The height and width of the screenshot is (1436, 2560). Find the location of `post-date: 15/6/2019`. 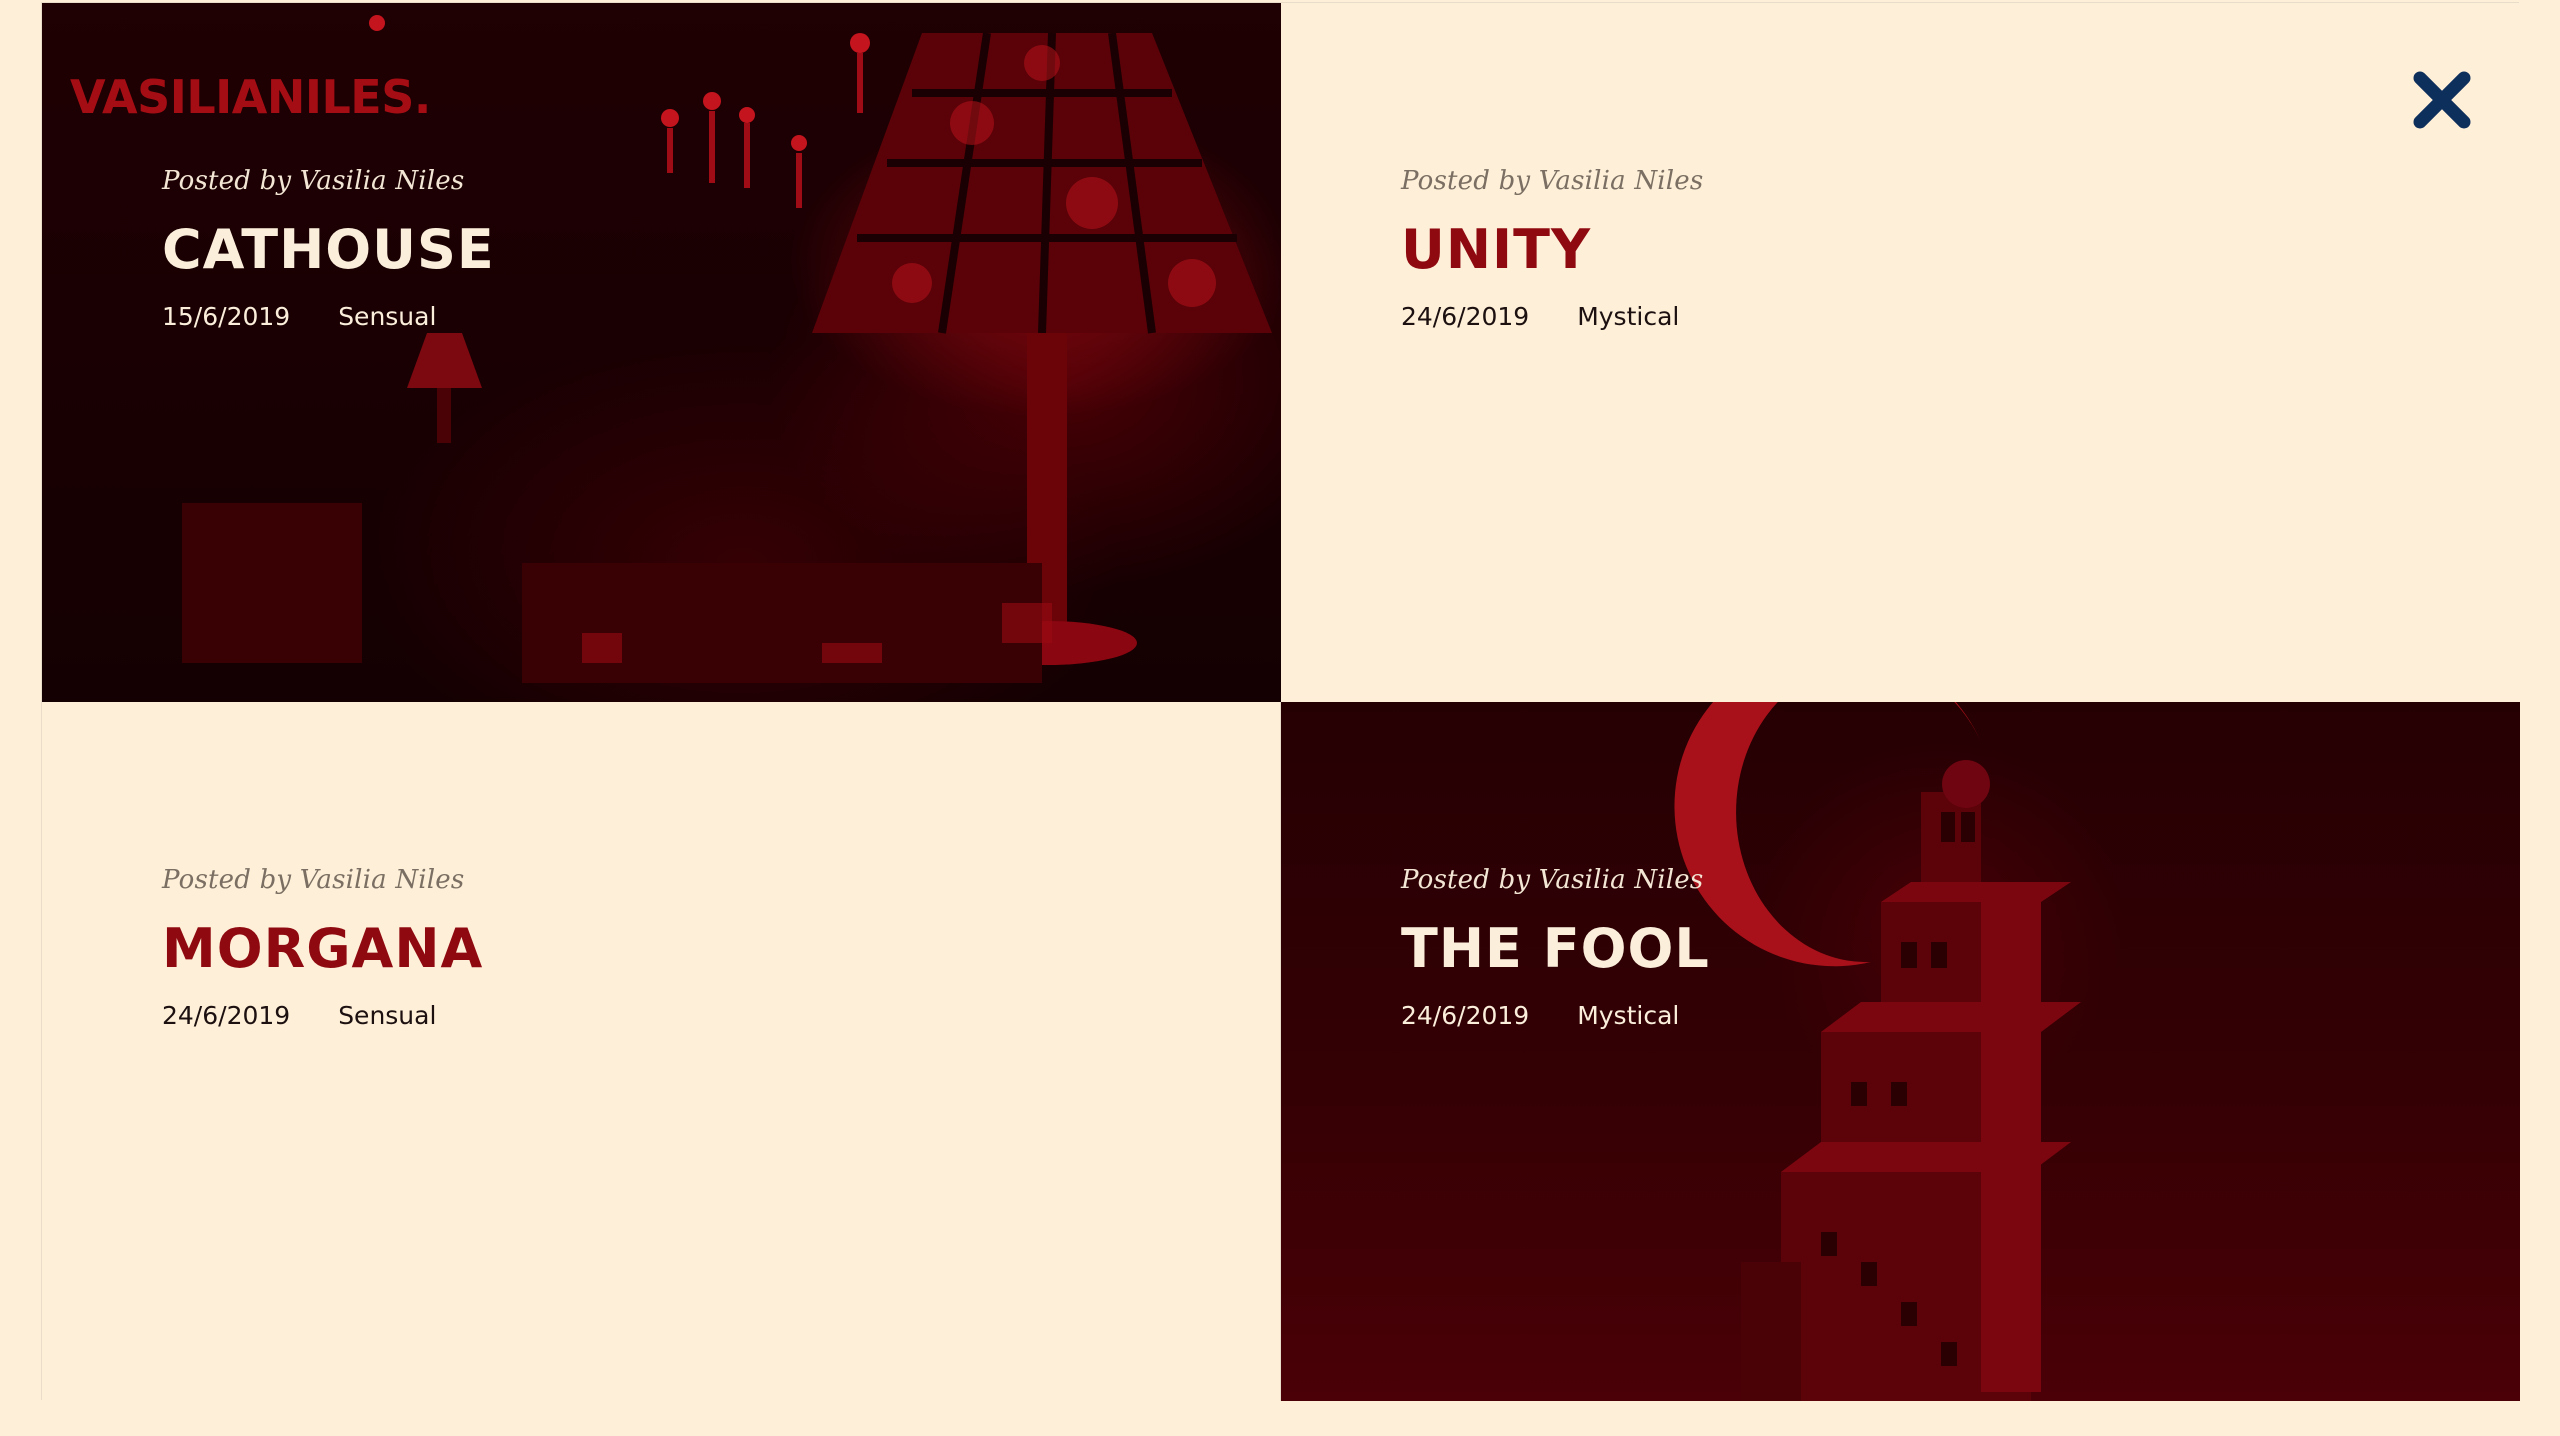

post-date: 15/6/2019 is located at coordinates (226, 316).